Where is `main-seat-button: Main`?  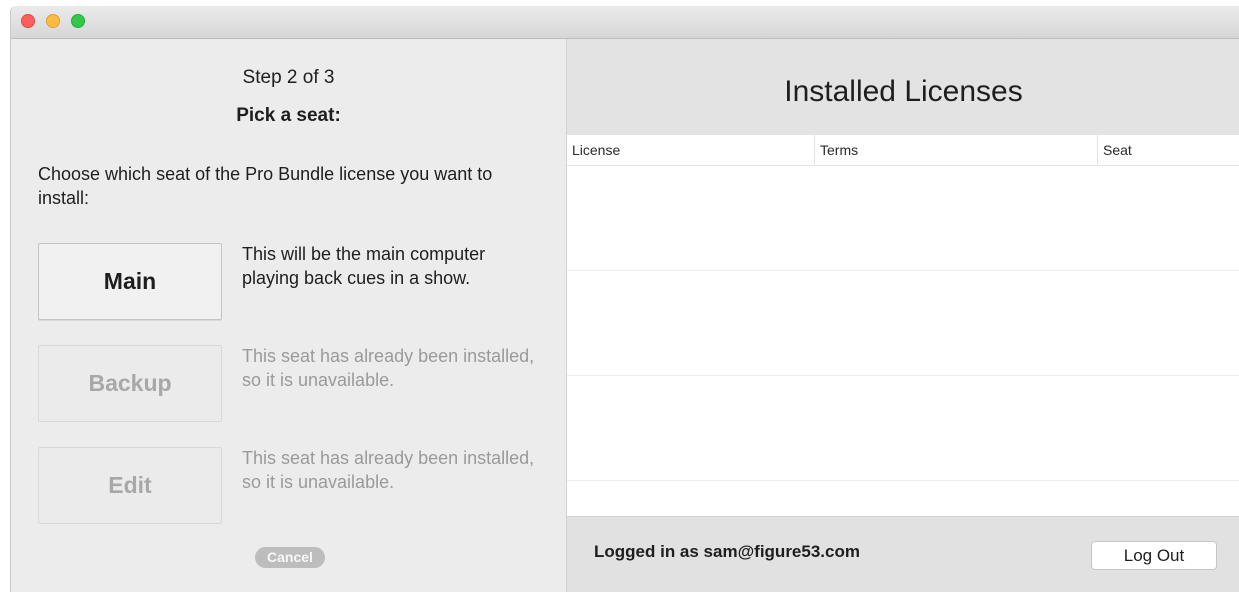 main-seat-button: Main is located at coordinates (130, 281).